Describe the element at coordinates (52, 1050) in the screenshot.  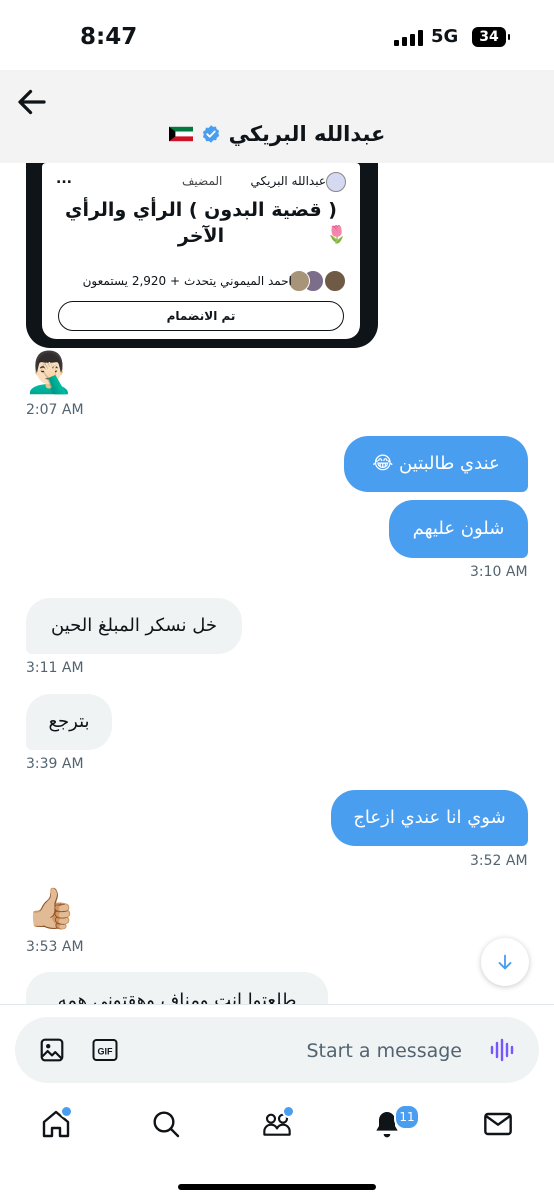
I see `image-icon` at that location.